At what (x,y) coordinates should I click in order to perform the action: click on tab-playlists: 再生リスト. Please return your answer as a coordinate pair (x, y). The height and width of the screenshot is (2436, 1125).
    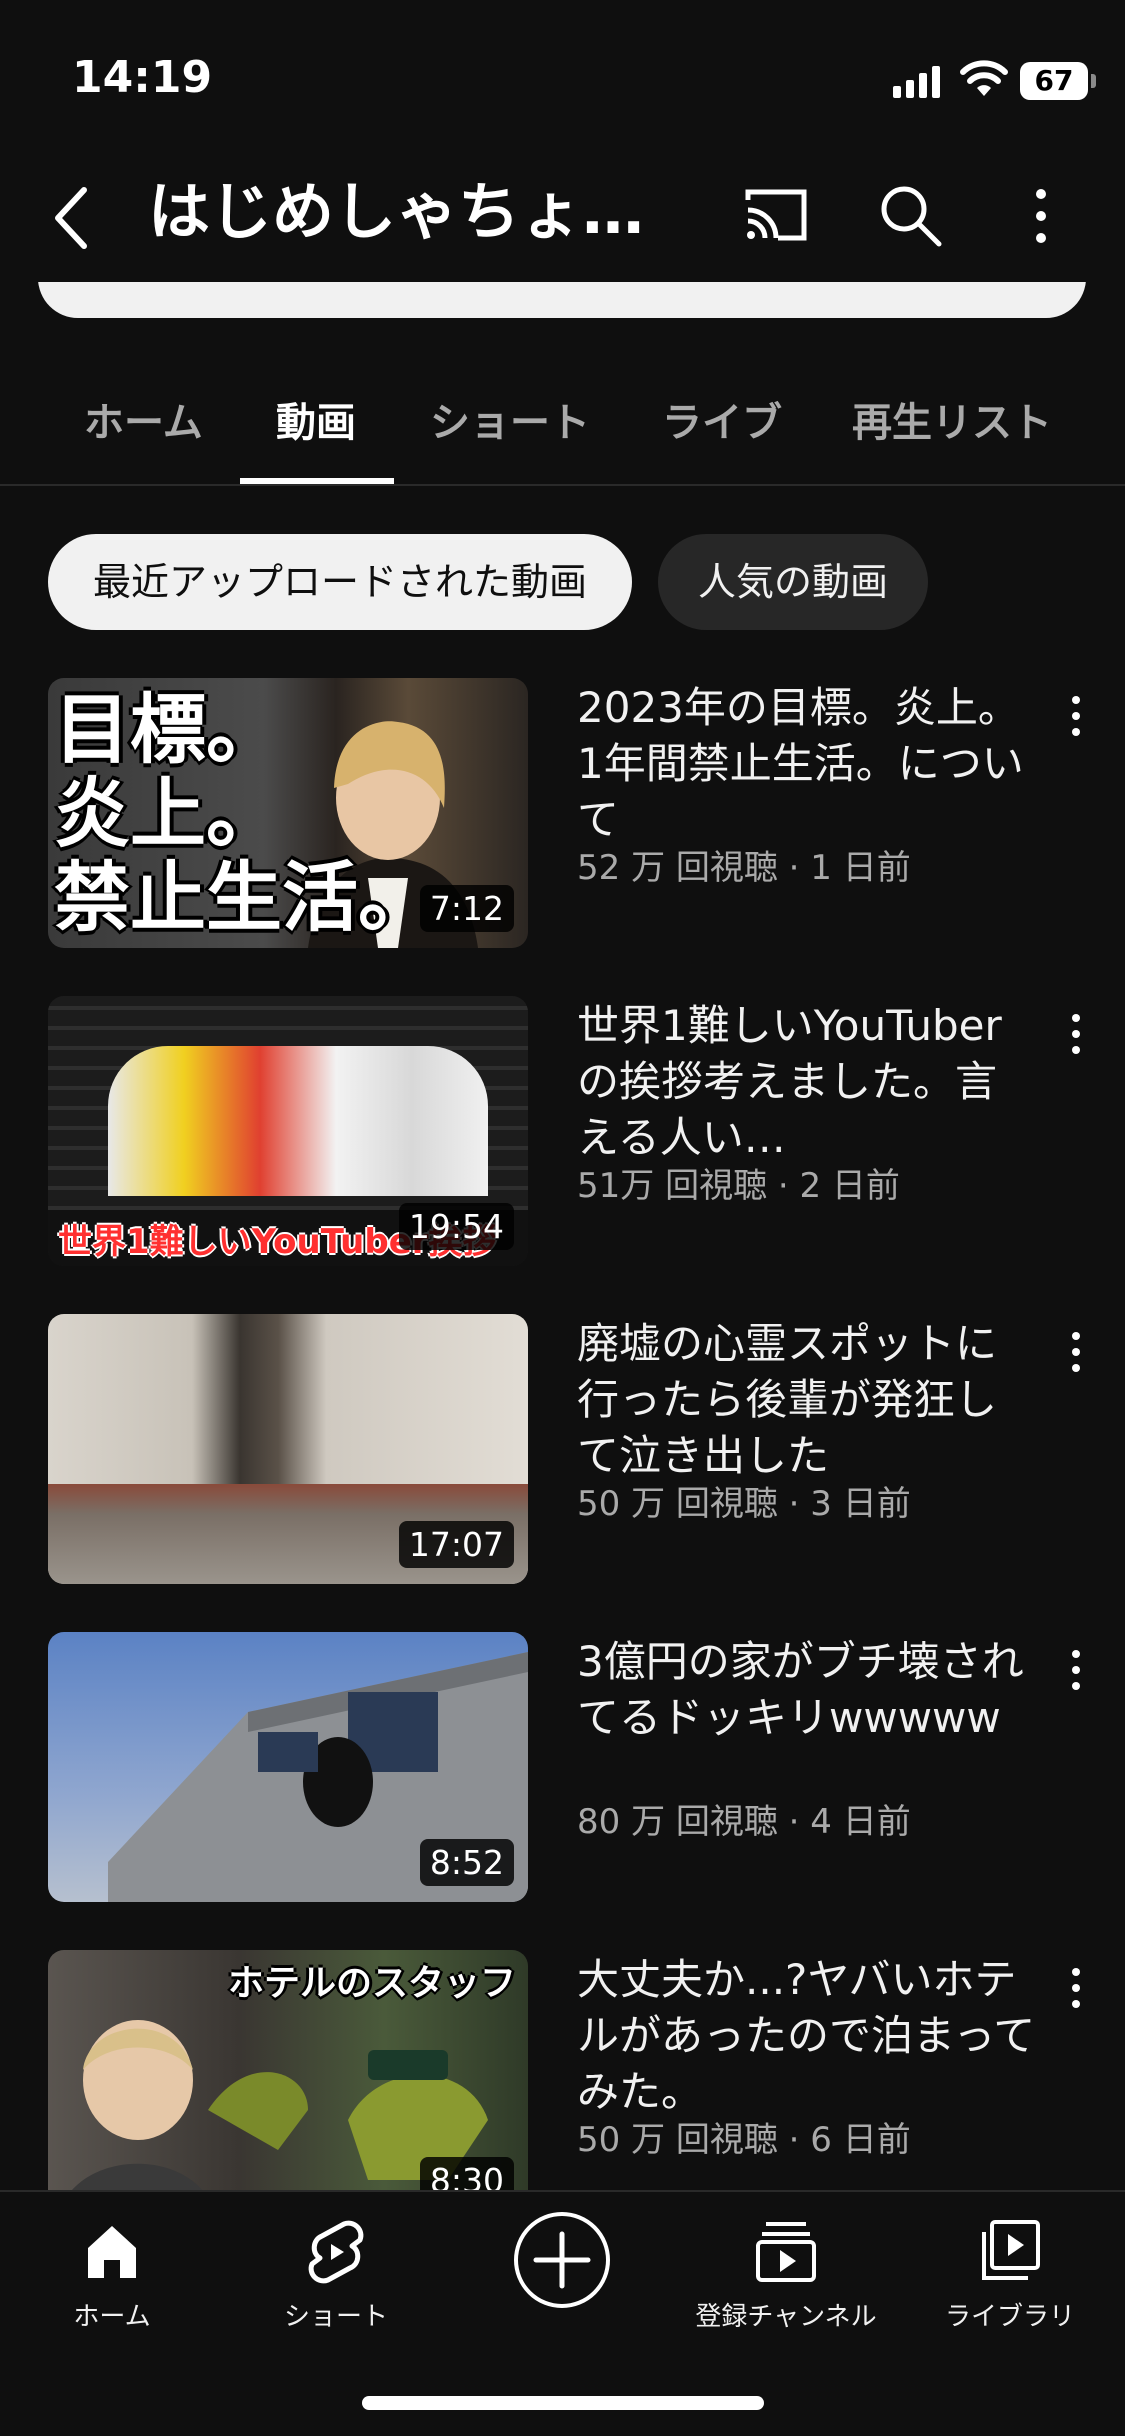
    Looking at the image, I should click on (952, 419).